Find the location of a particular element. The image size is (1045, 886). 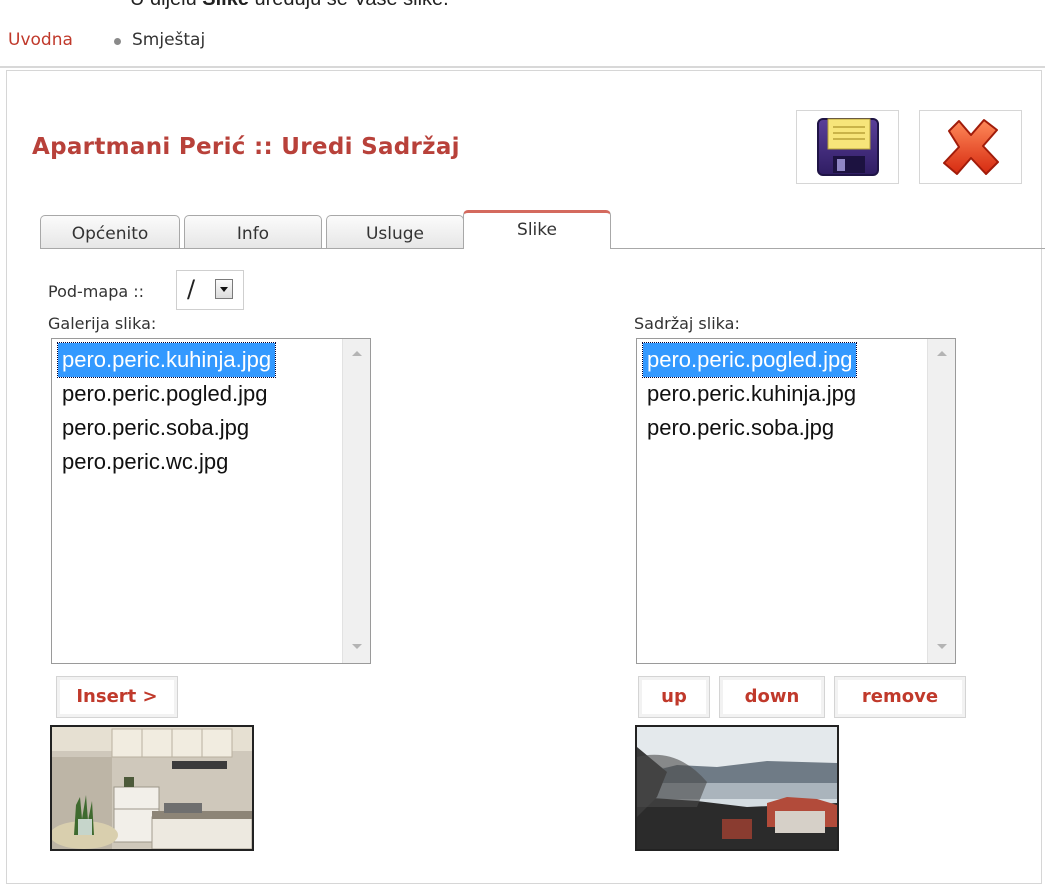

gallery-list-item: pero.peric.soba.jpg is located at coordinates (155, 428).